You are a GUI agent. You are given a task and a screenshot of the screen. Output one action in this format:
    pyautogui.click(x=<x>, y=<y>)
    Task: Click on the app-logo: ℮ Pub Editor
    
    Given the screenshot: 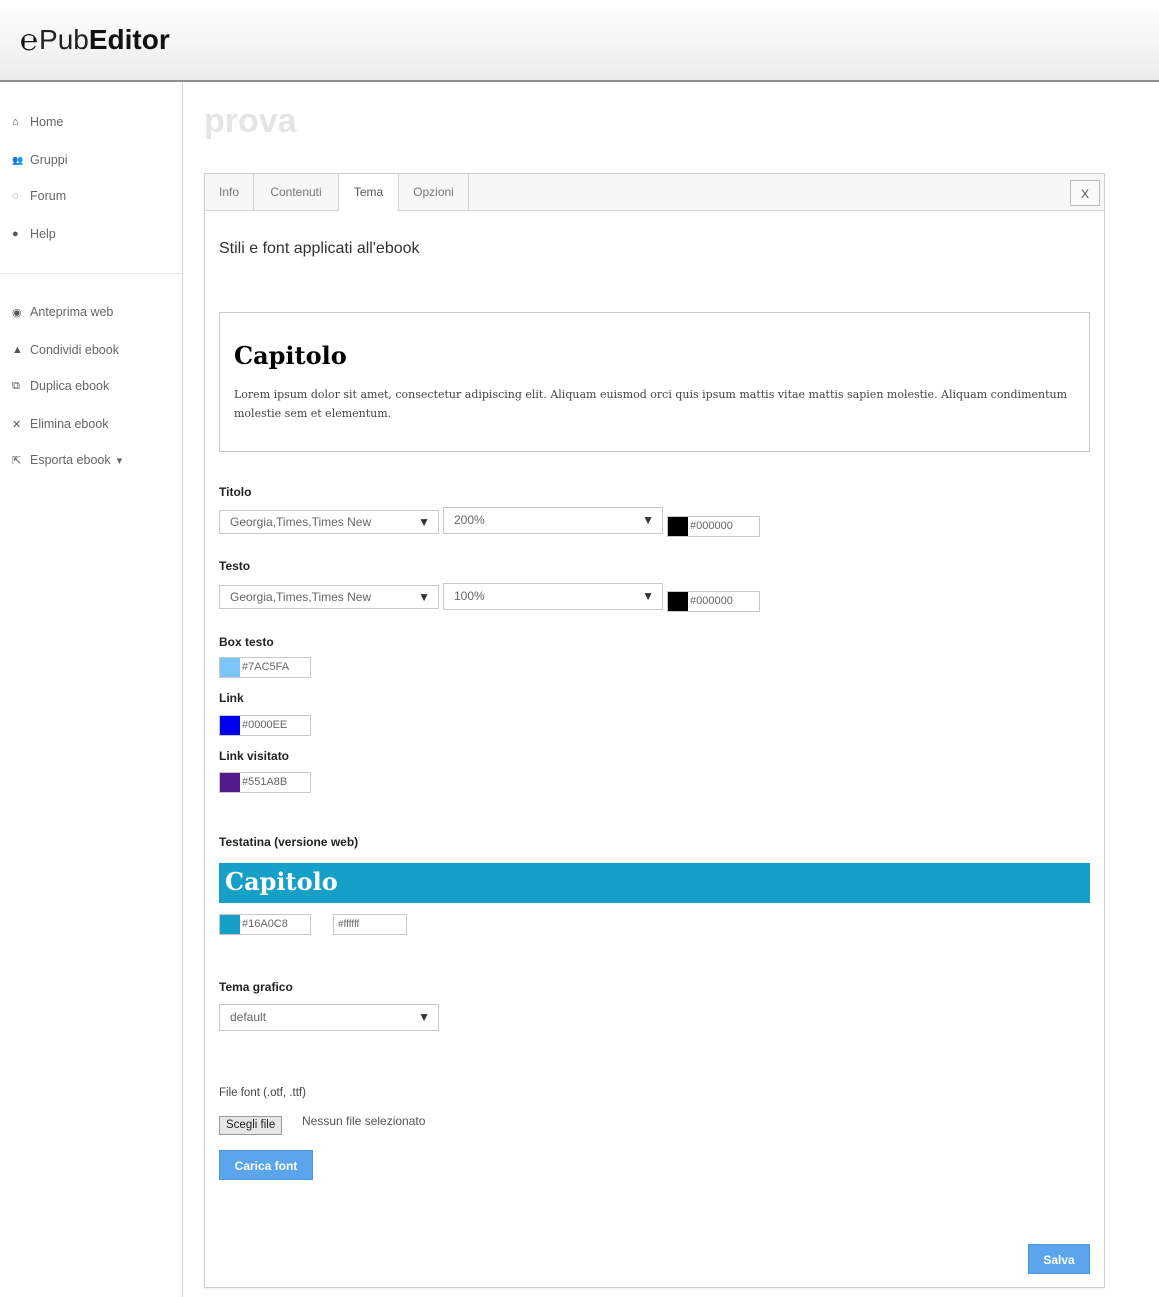 What is the action you would take?
    pyautogui.click(x=95, y=40)
    